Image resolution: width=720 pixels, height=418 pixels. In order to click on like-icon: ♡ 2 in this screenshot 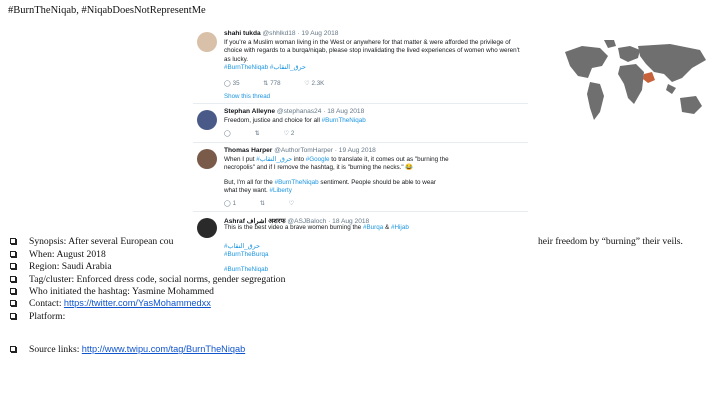, I will do `click(289, 133)`.